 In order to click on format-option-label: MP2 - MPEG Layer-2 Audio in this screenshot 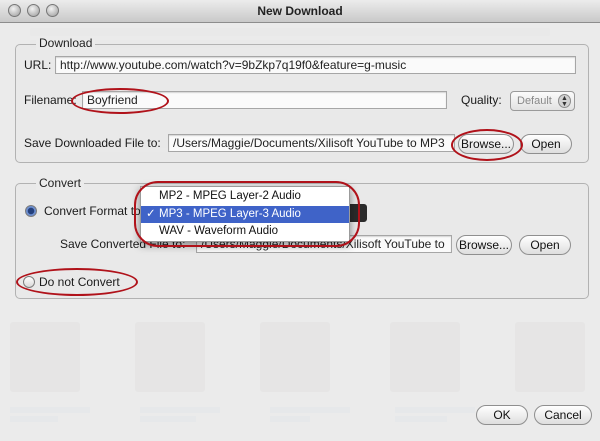, I will do `click(230, 196)`.